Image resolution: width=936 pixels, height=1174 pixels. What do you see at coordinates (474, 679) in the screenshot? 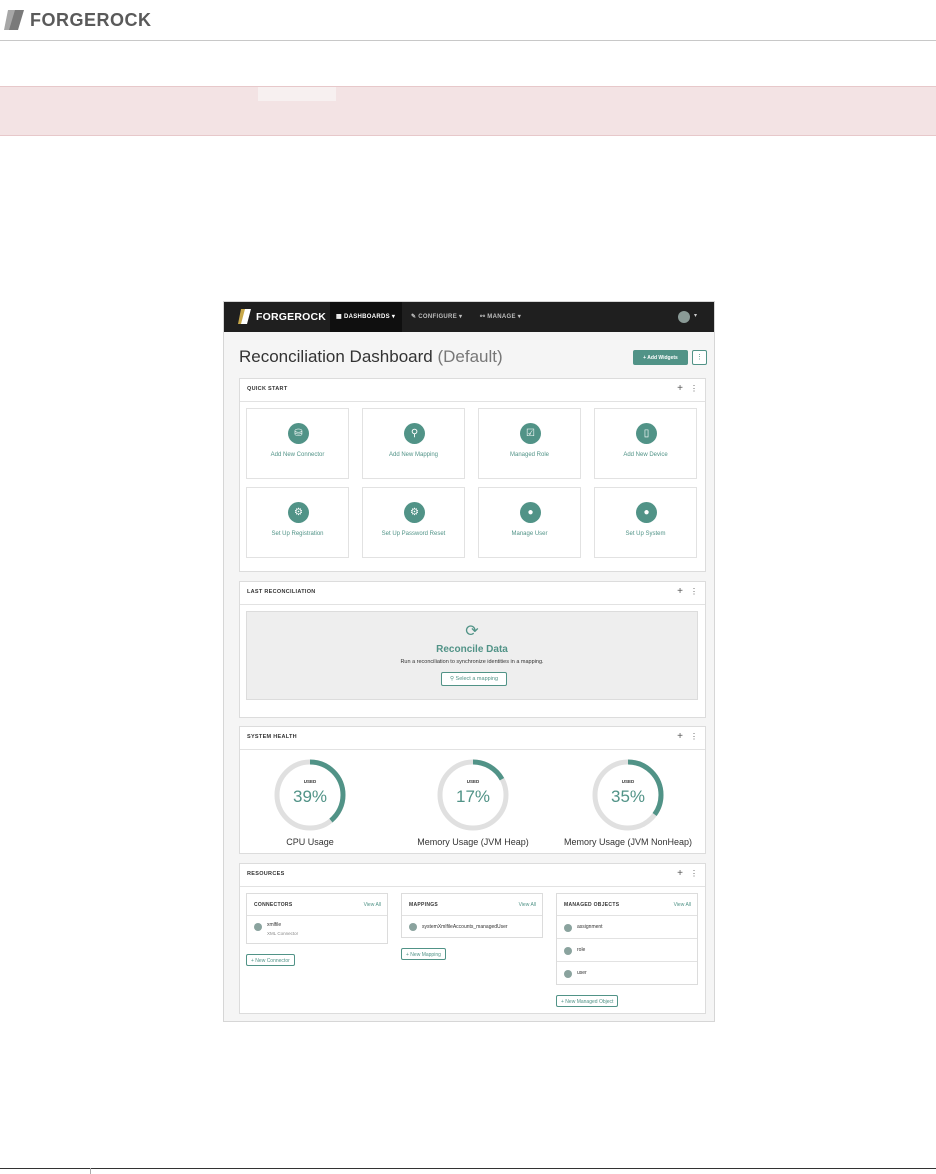
I see `select-mapping-button: ⚲ Select a mapping` at bounding box center [474, 679].